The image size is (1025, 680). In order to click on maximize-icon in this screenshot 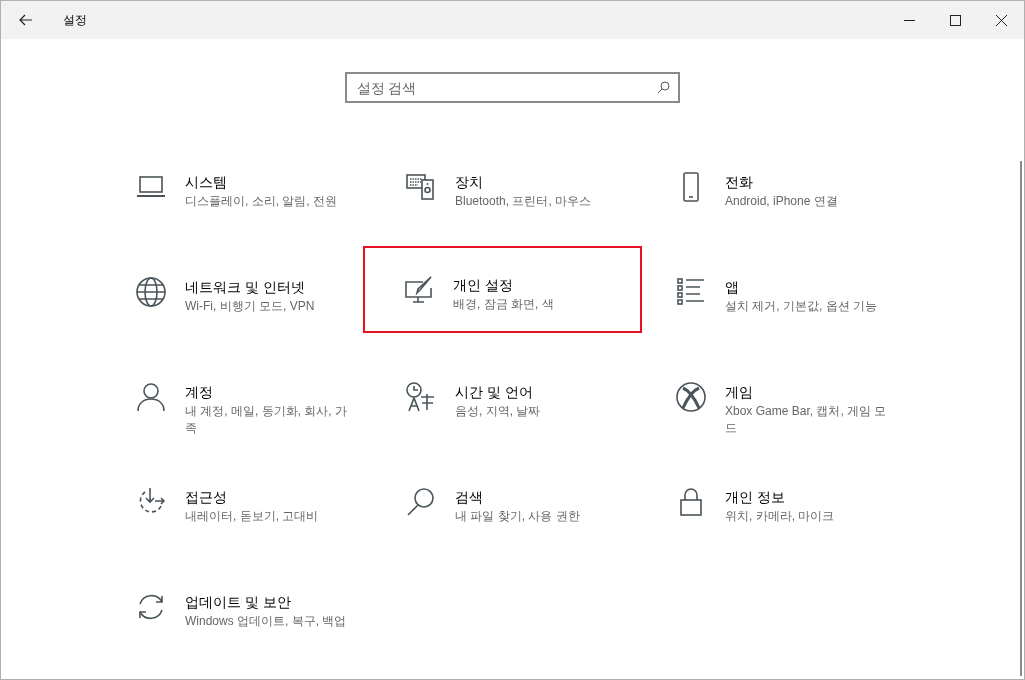, I will do `click(955, 20)`.